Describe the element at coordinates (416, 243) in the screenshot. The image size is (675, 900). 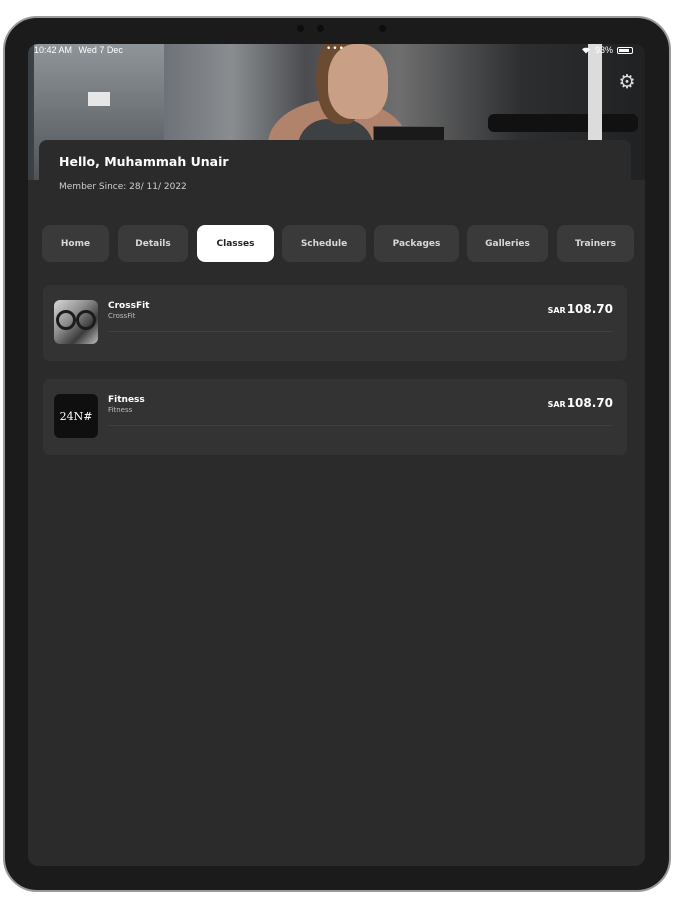
I see `tab-packages: Packages` at that location.